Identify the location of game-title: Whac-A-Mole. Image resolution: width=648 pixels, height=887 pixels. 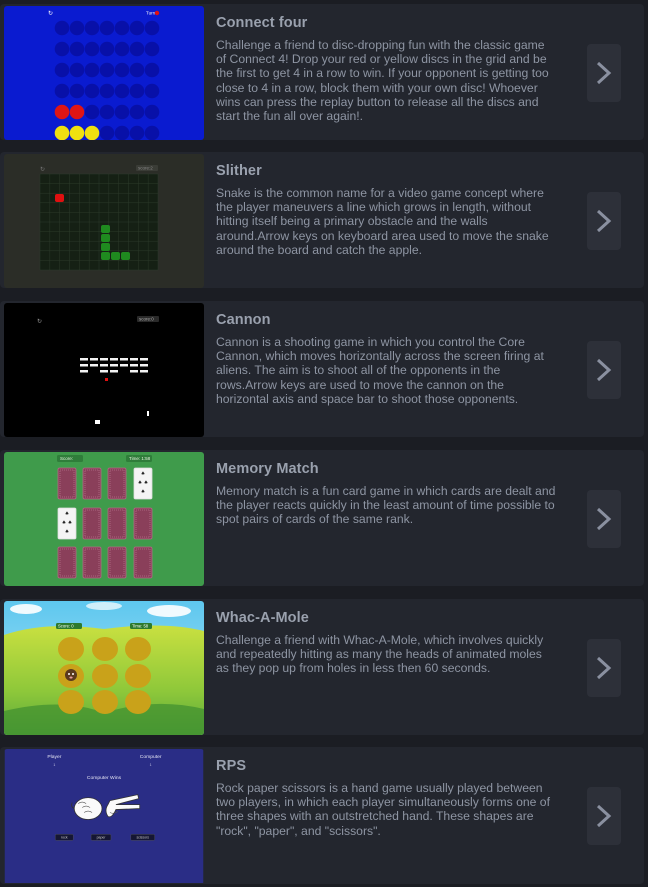
(262, 618).